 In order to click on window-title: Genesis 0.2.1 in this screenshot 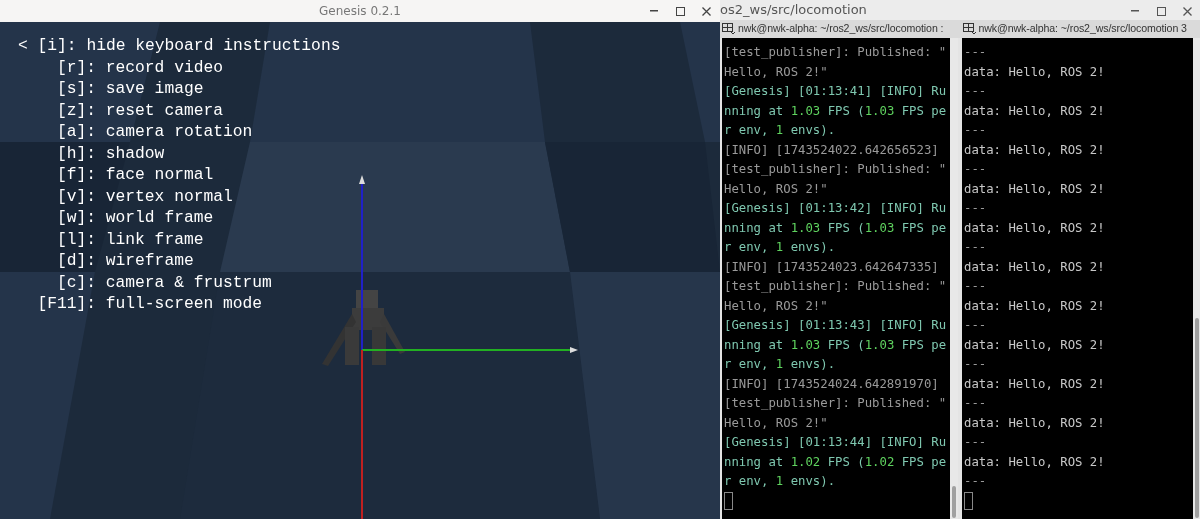, I will do `click(360, 11)`.